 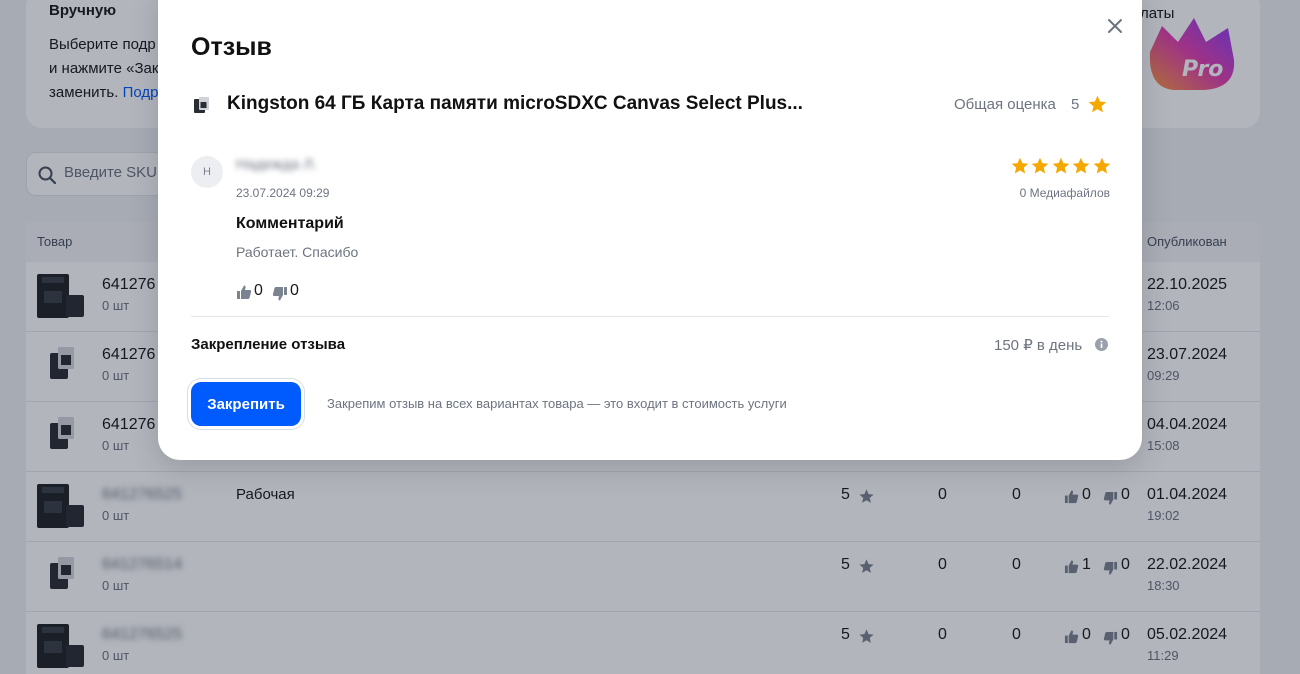 I want to click on overall-rating-value: 5, so click(x=1075, y=104).